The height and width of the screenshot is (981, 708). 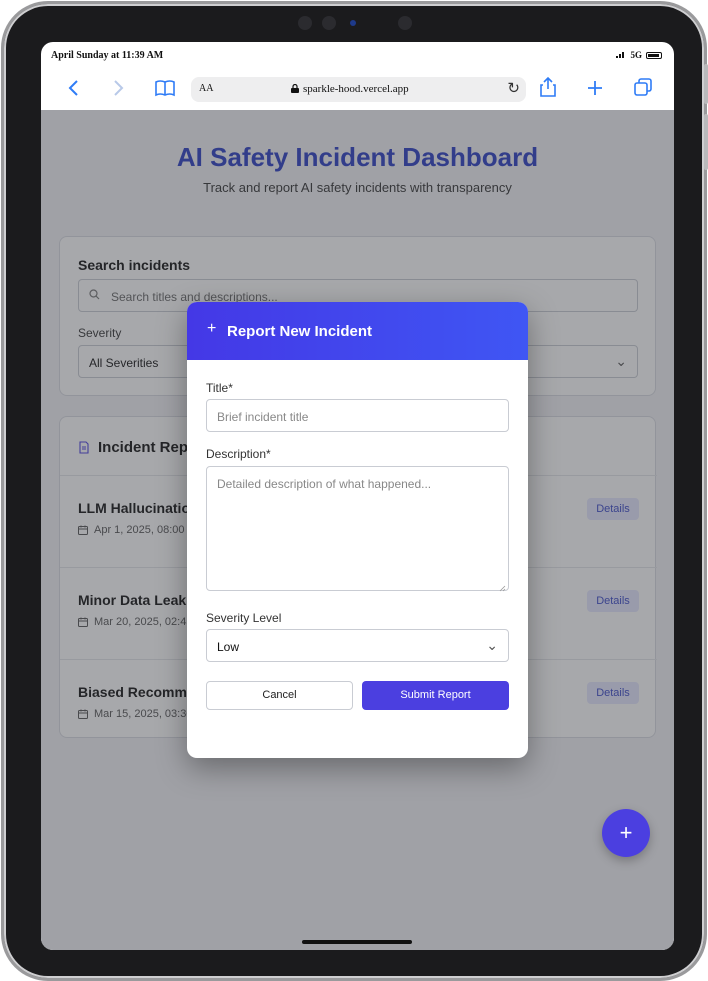 What do you see at coordinates (279, 695) in the screenshot?
I see `cancel-button: Cancel` at bounding box center [279, 695].